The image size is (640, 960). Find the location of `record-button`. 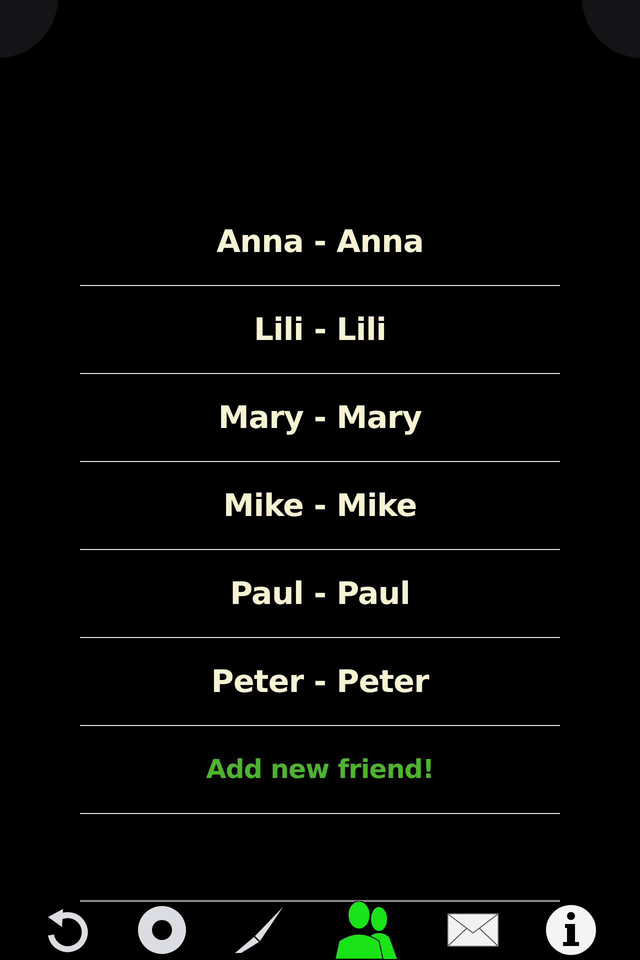

record-button is located at coordinates (162, 930).